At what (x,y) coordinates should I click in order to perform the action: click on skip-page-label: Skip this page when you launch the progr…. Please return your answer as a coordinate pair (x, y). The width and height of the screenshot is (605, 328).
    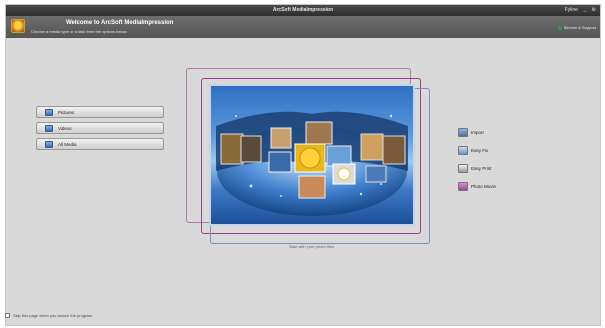
    Looking at the image, I should click on (52, 315).